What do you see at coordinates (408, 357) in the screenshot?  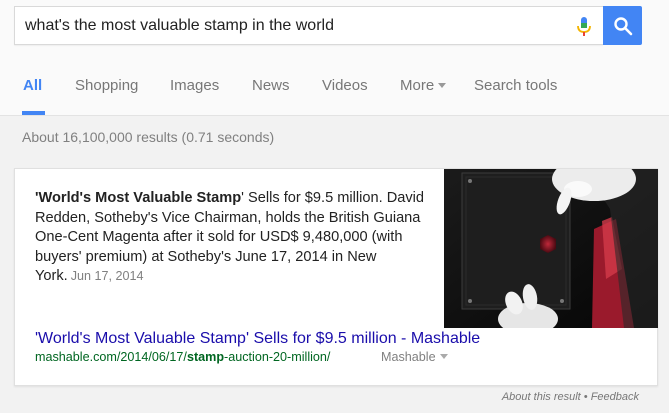 I see `source-label: Mashable` at bounding box center [408, 357].